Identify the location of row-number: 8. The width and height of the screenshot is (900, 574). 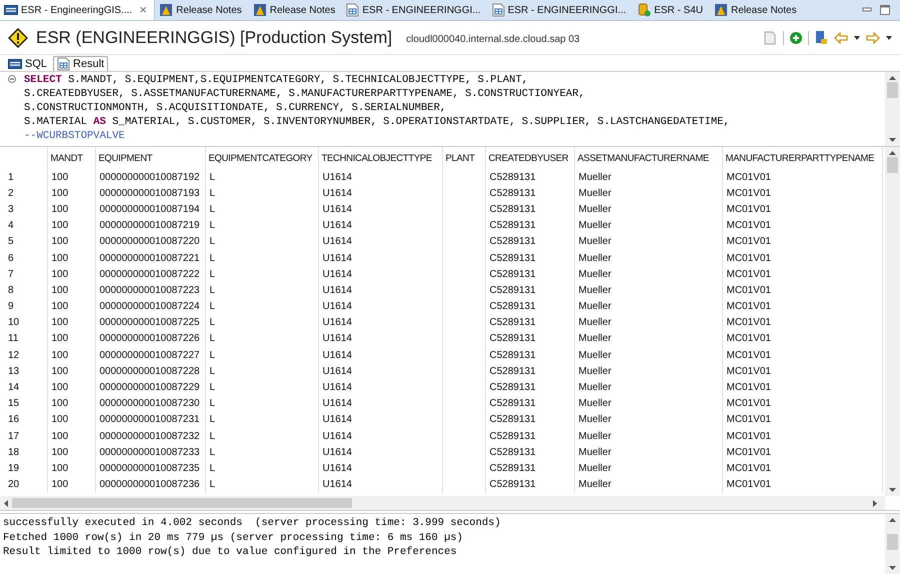
(23, 290).